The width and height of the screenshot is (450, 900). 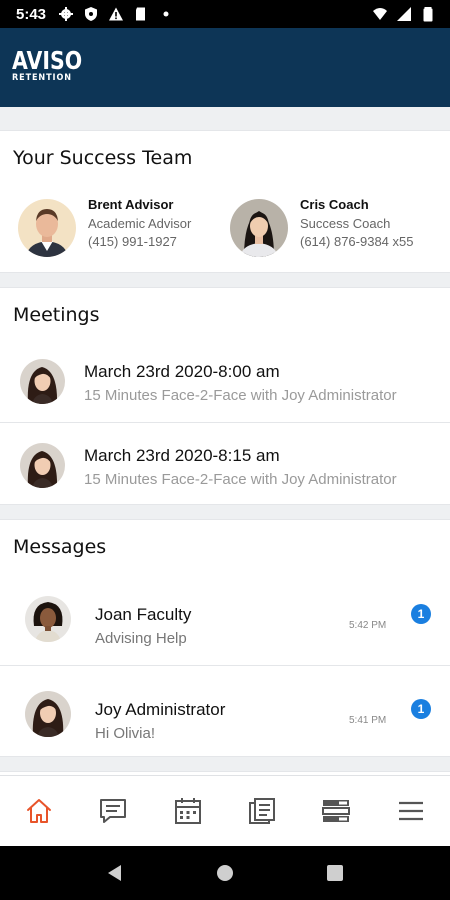 I want to click on notes-icon, so click(x=262, y=811).